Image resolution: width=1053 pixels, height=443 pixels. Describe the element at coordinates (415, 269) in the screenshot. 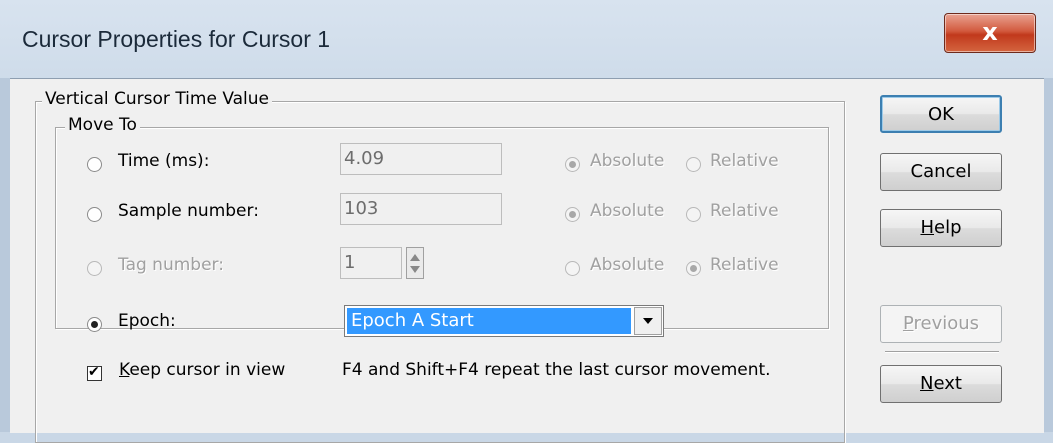

I see `spin-down-icon` at that location.